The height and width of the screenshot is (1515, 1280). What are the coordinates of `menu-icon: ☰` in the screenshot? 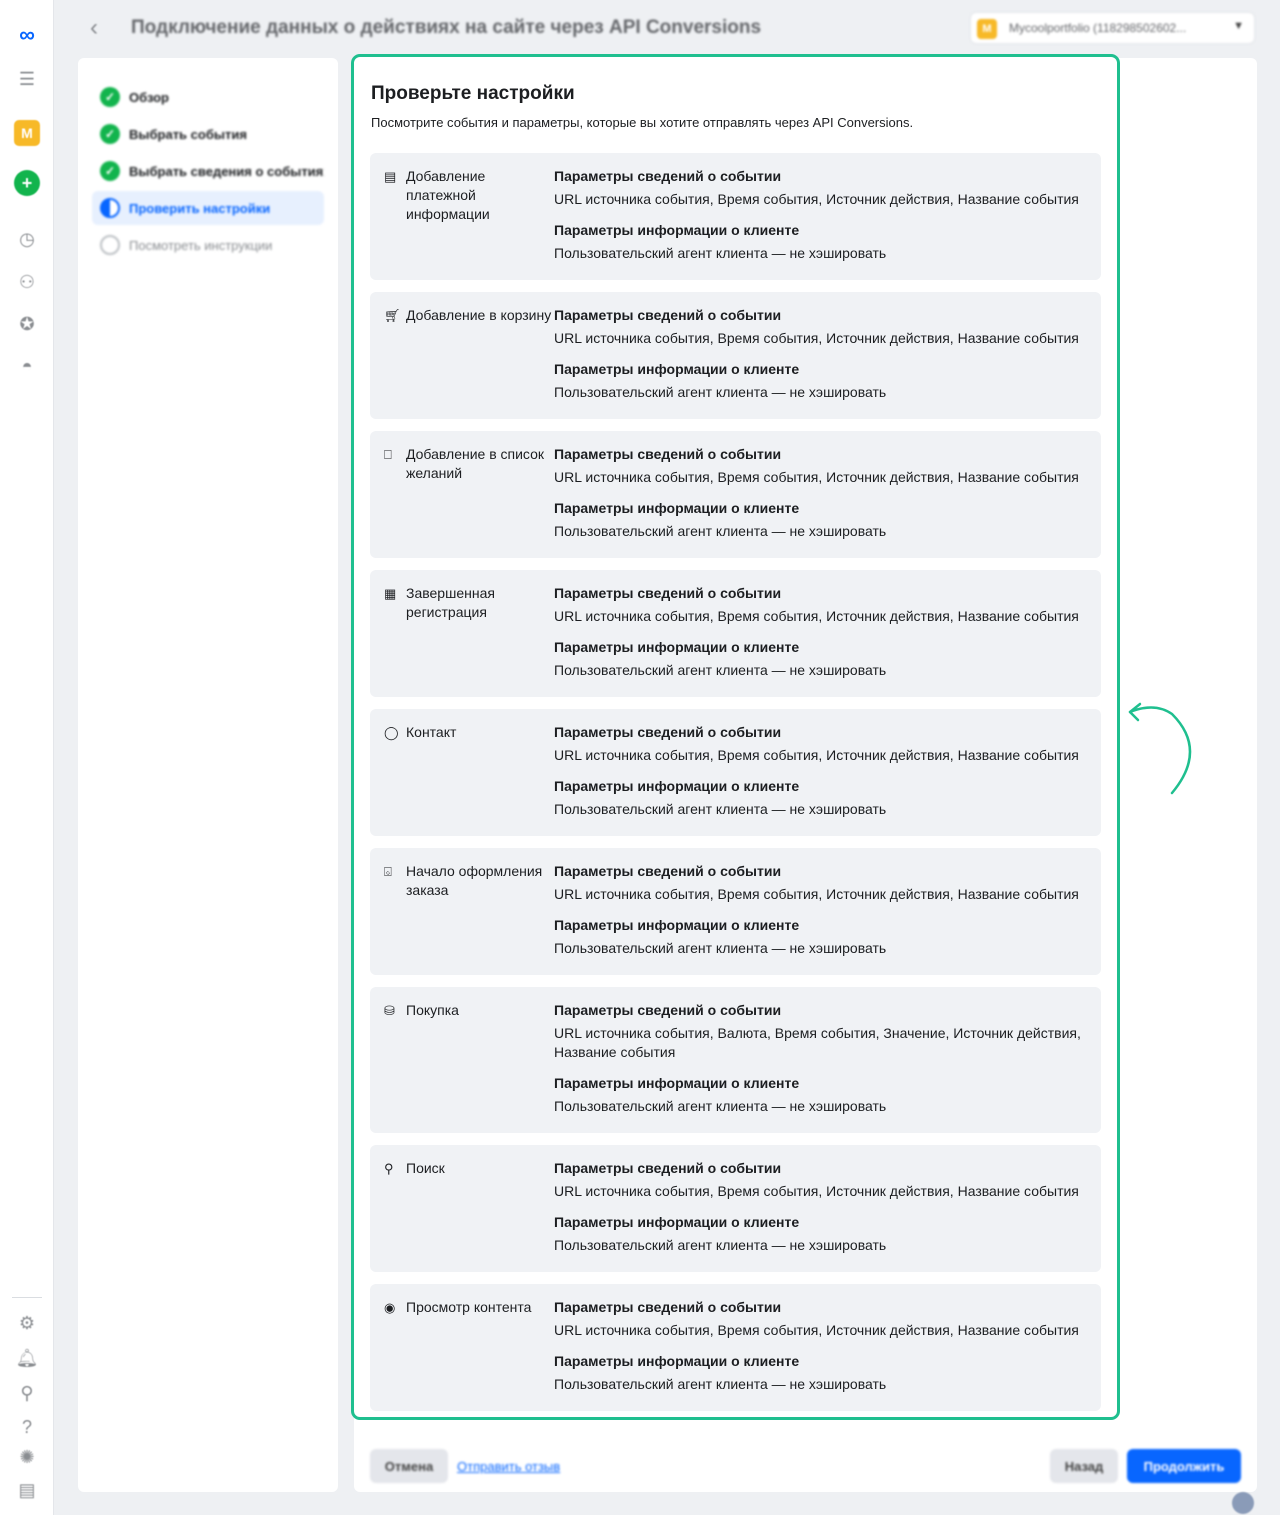 It's located at (27, 79).